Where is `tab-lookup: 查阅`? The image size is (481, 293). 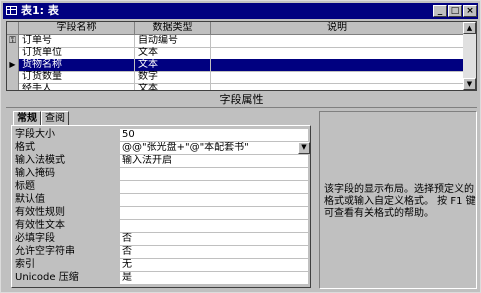
tab-lookup: 查阅 is located at coordinates (55, 118).